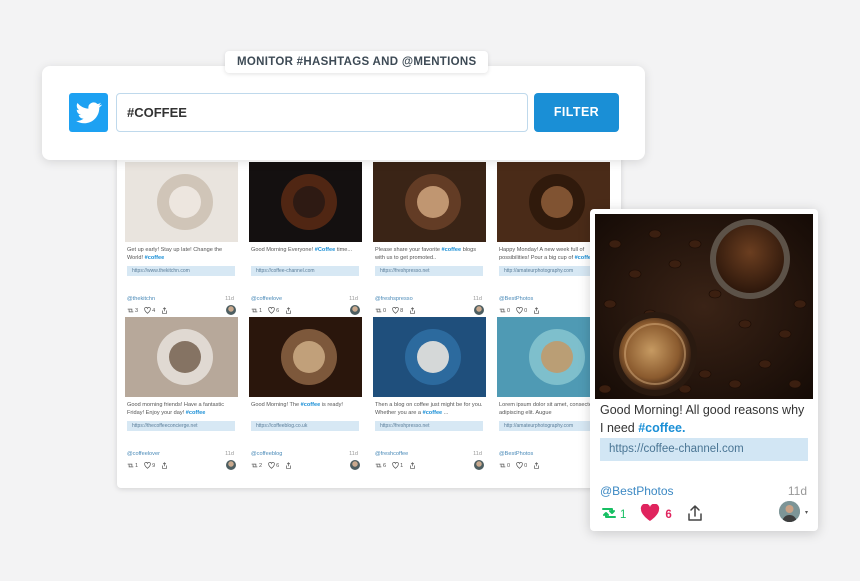  I want to click on tweet-actions: 3 4, so click(147, 310).